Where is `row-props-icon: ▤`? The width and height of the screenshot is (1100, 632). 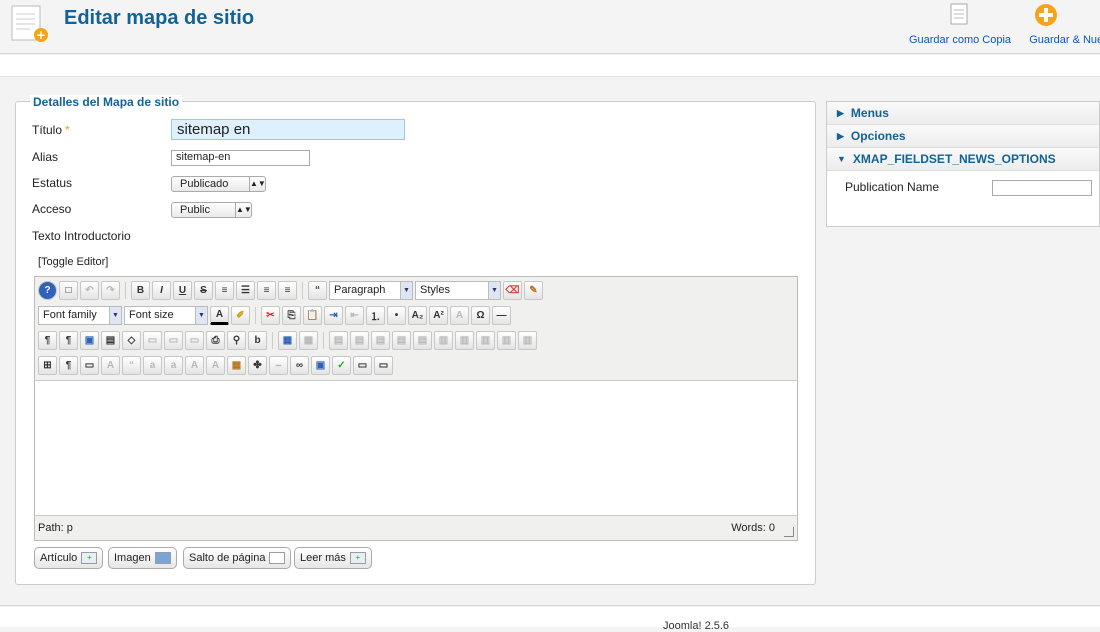
row-props-icon: ▤ is located at coordinates (338, 340).